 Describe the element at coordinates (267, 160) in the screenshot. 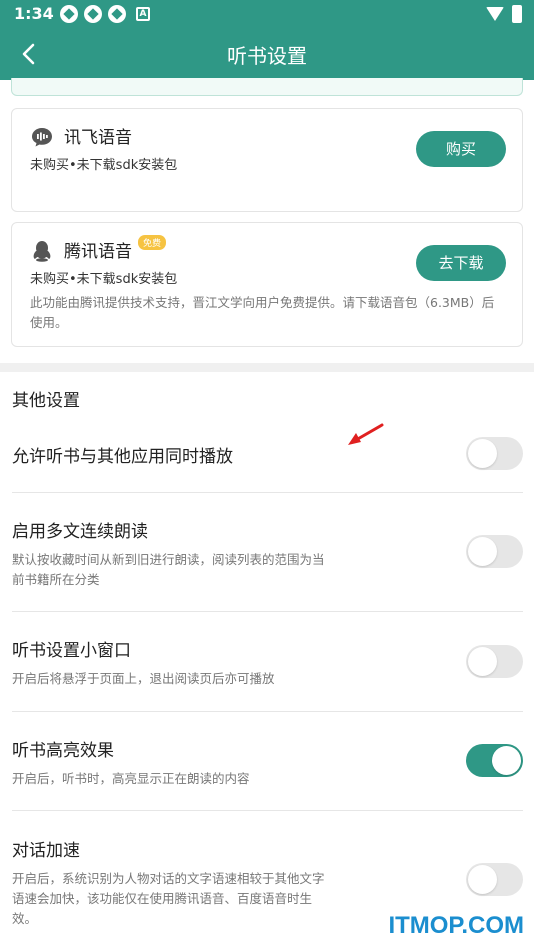

I see `voice-card-xunfei: 讯飞语音 未购买•未下载sdk安装包 购买` at that location.